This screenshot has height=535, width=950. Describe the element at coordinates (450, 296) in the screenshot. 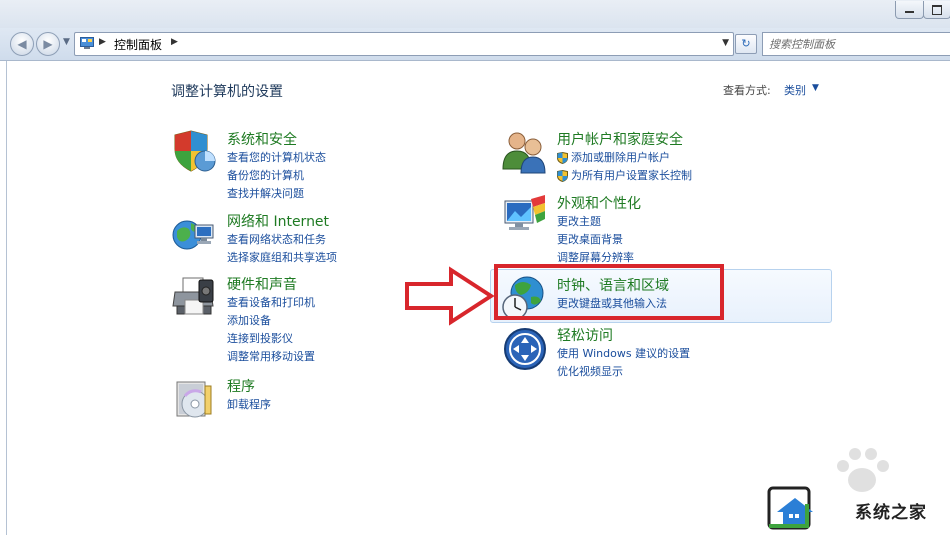

I see `annotation-arrow-icon` at that location.